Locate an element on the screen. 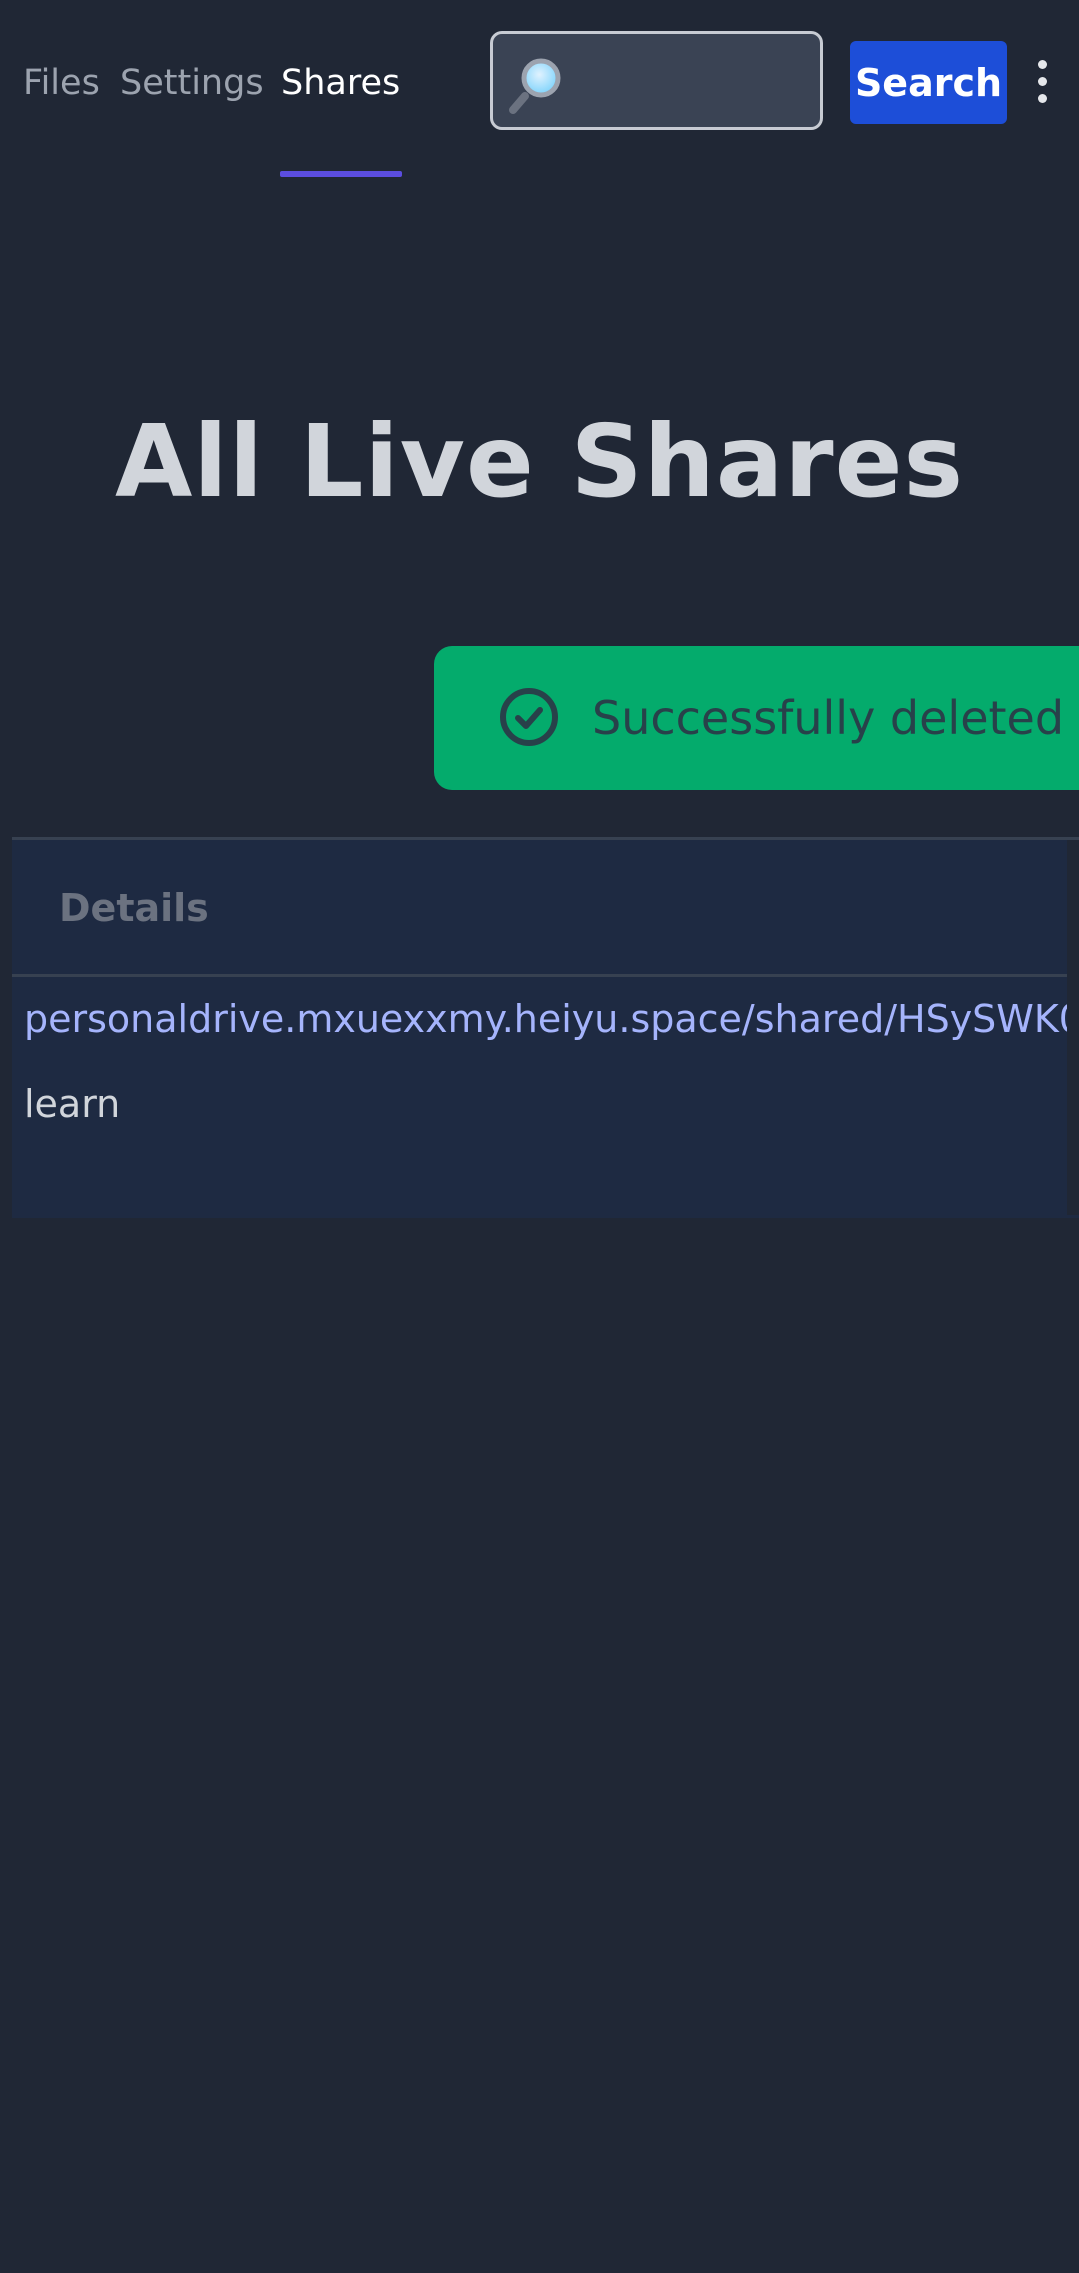  page-title: All Live Shares is located at coordinates (539, 461).